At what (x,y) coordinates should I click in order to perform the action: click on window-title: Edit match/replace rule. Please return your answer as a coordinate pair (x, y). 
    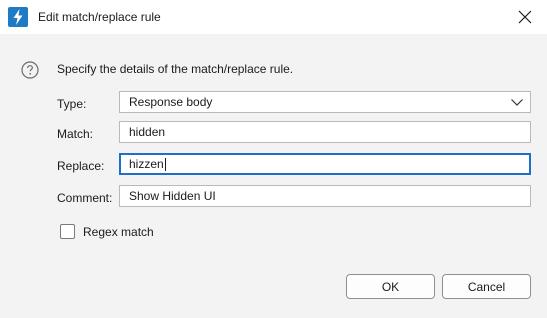
    Looking at the image, I should click on (99, 17).